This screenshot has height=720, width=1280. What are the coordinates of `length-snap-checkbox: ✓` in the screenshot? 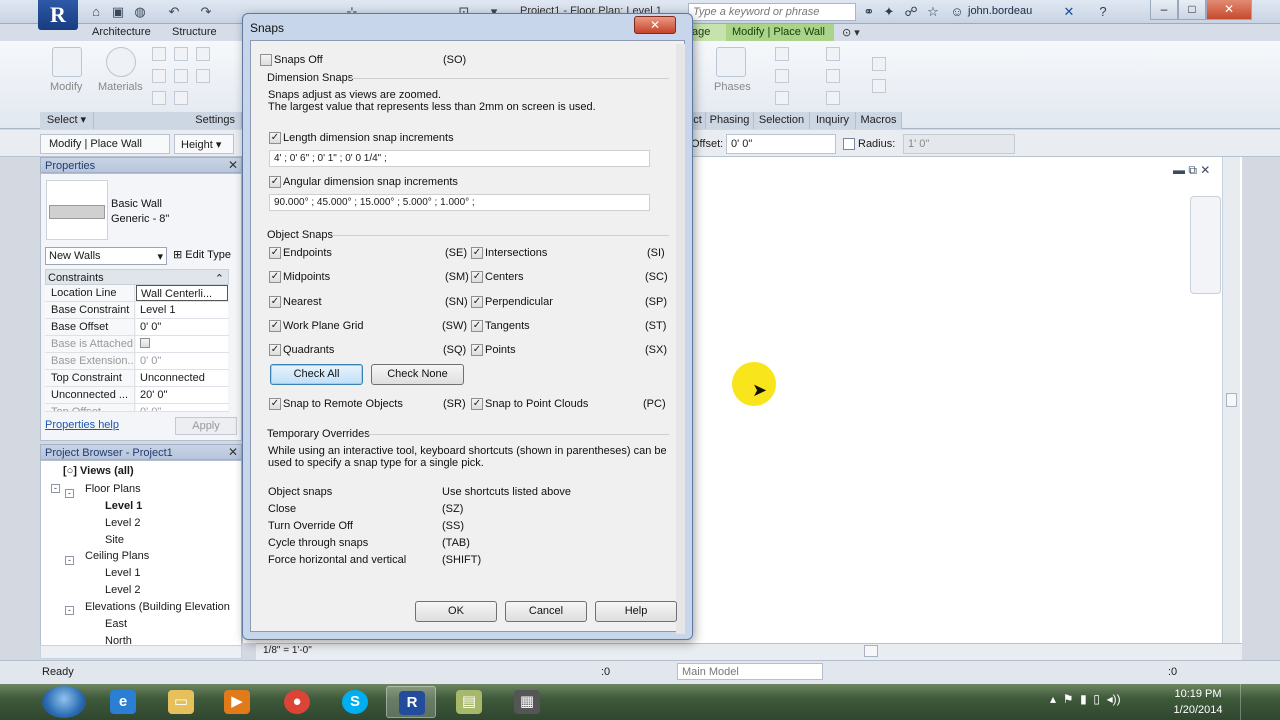 It's located at (275, 138).